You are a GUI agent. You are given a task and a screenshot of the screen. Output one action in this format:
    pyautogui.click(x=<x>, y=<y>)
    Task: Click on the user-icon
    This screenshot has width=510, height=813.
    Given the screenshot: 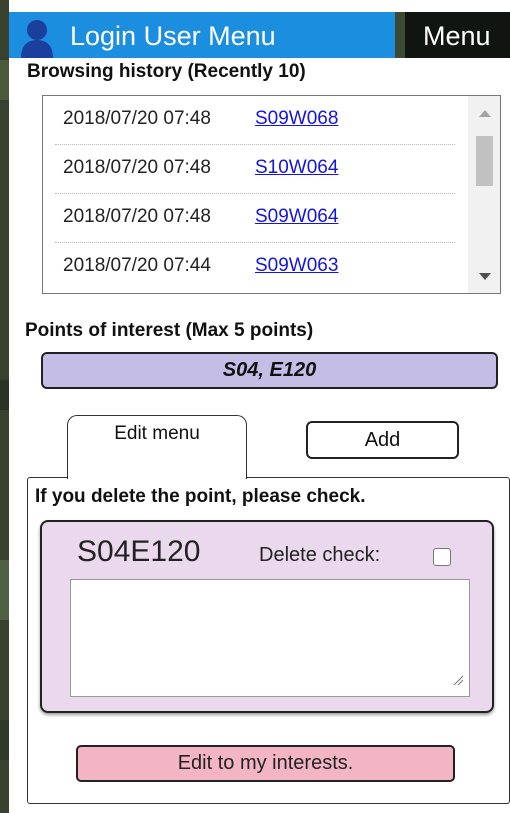 What is the action you would take?
    pyautogui.click(x=37, y=39)
    